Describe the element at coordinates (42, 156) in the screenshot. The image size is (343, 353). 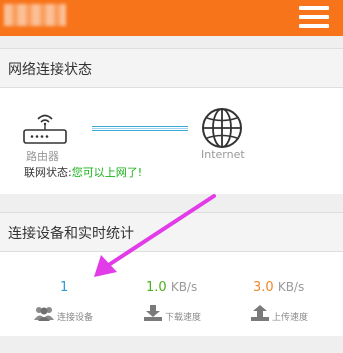
I see `router-label: 路由器` at that location.